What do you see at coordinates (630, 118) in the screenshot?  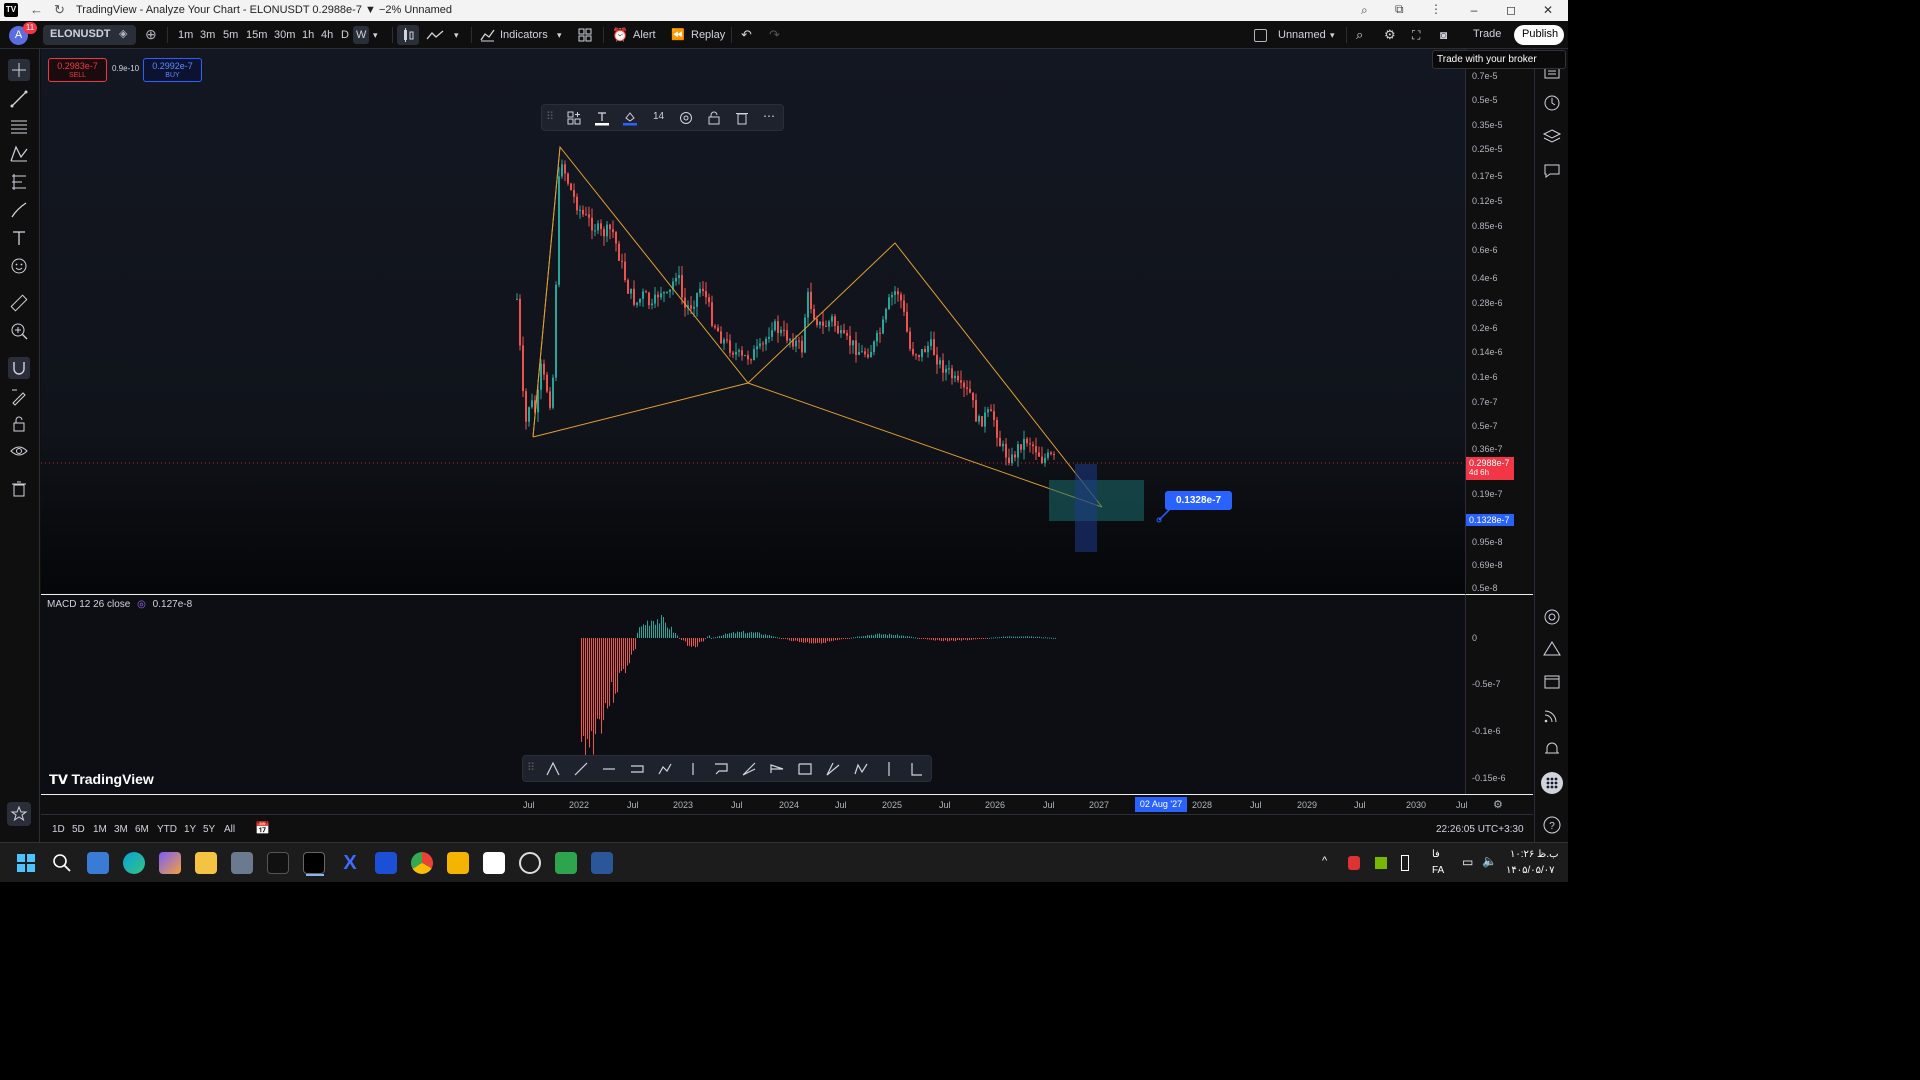 I see `fill-color-icon` at bounding box center [630, 118].